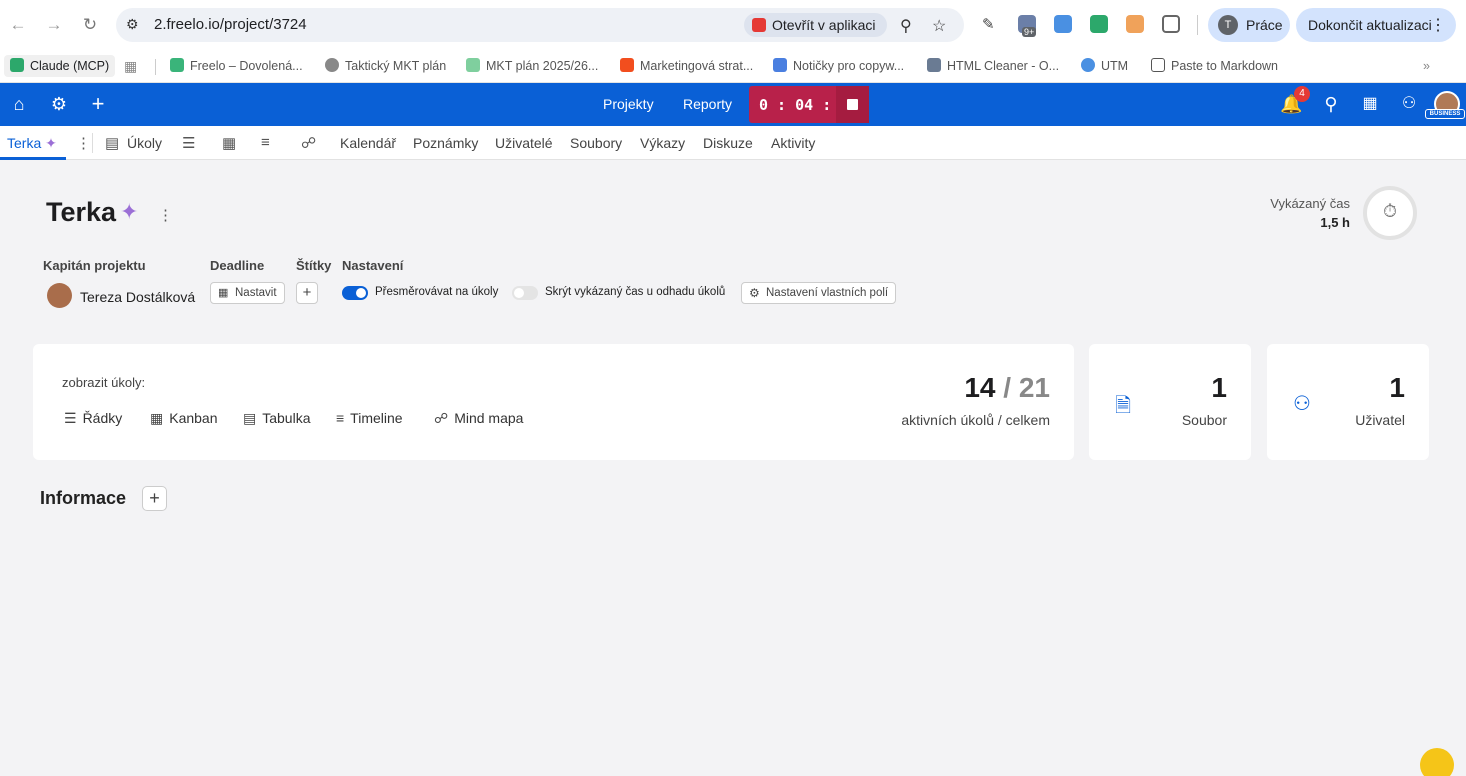  What do you see at coordinates (129, 211) in the screenshot?
I see `unicorn-icon: ✦` at bounding box center [129, 211].